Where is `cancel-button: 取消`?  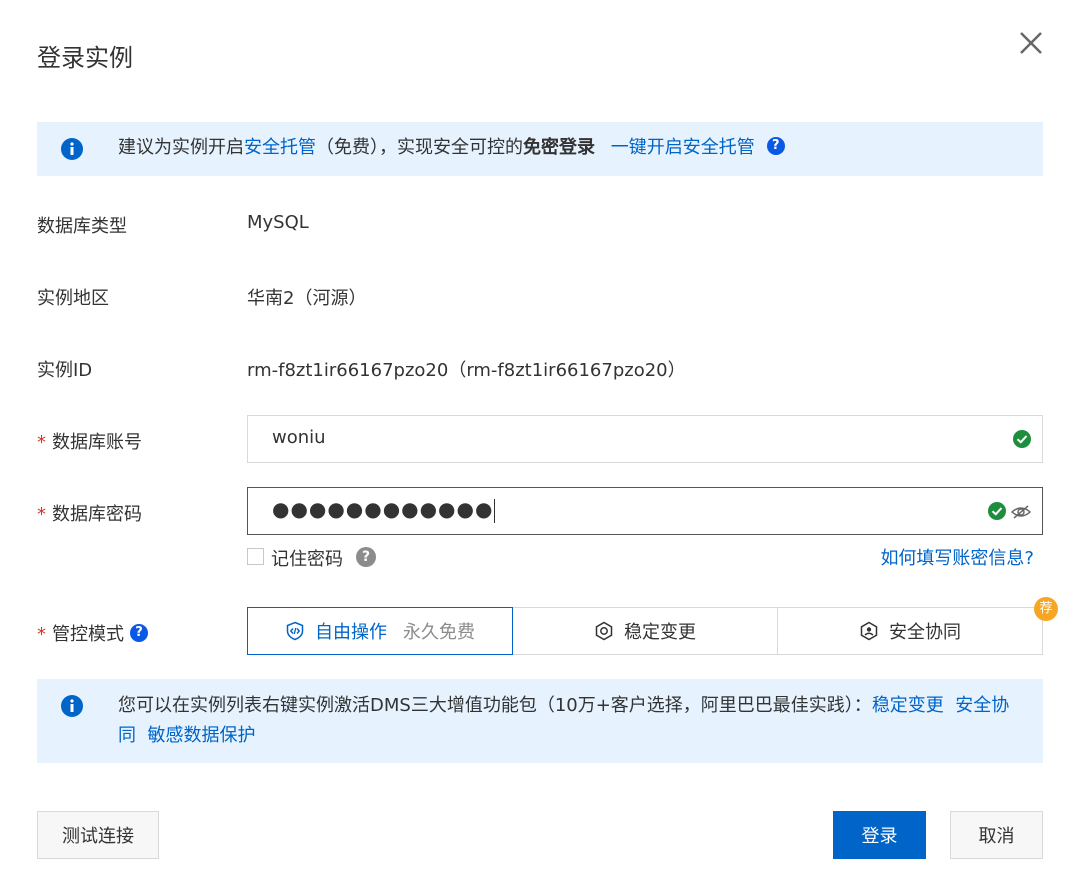 cancel-button: 取消 is located at coordinates (996, 835).